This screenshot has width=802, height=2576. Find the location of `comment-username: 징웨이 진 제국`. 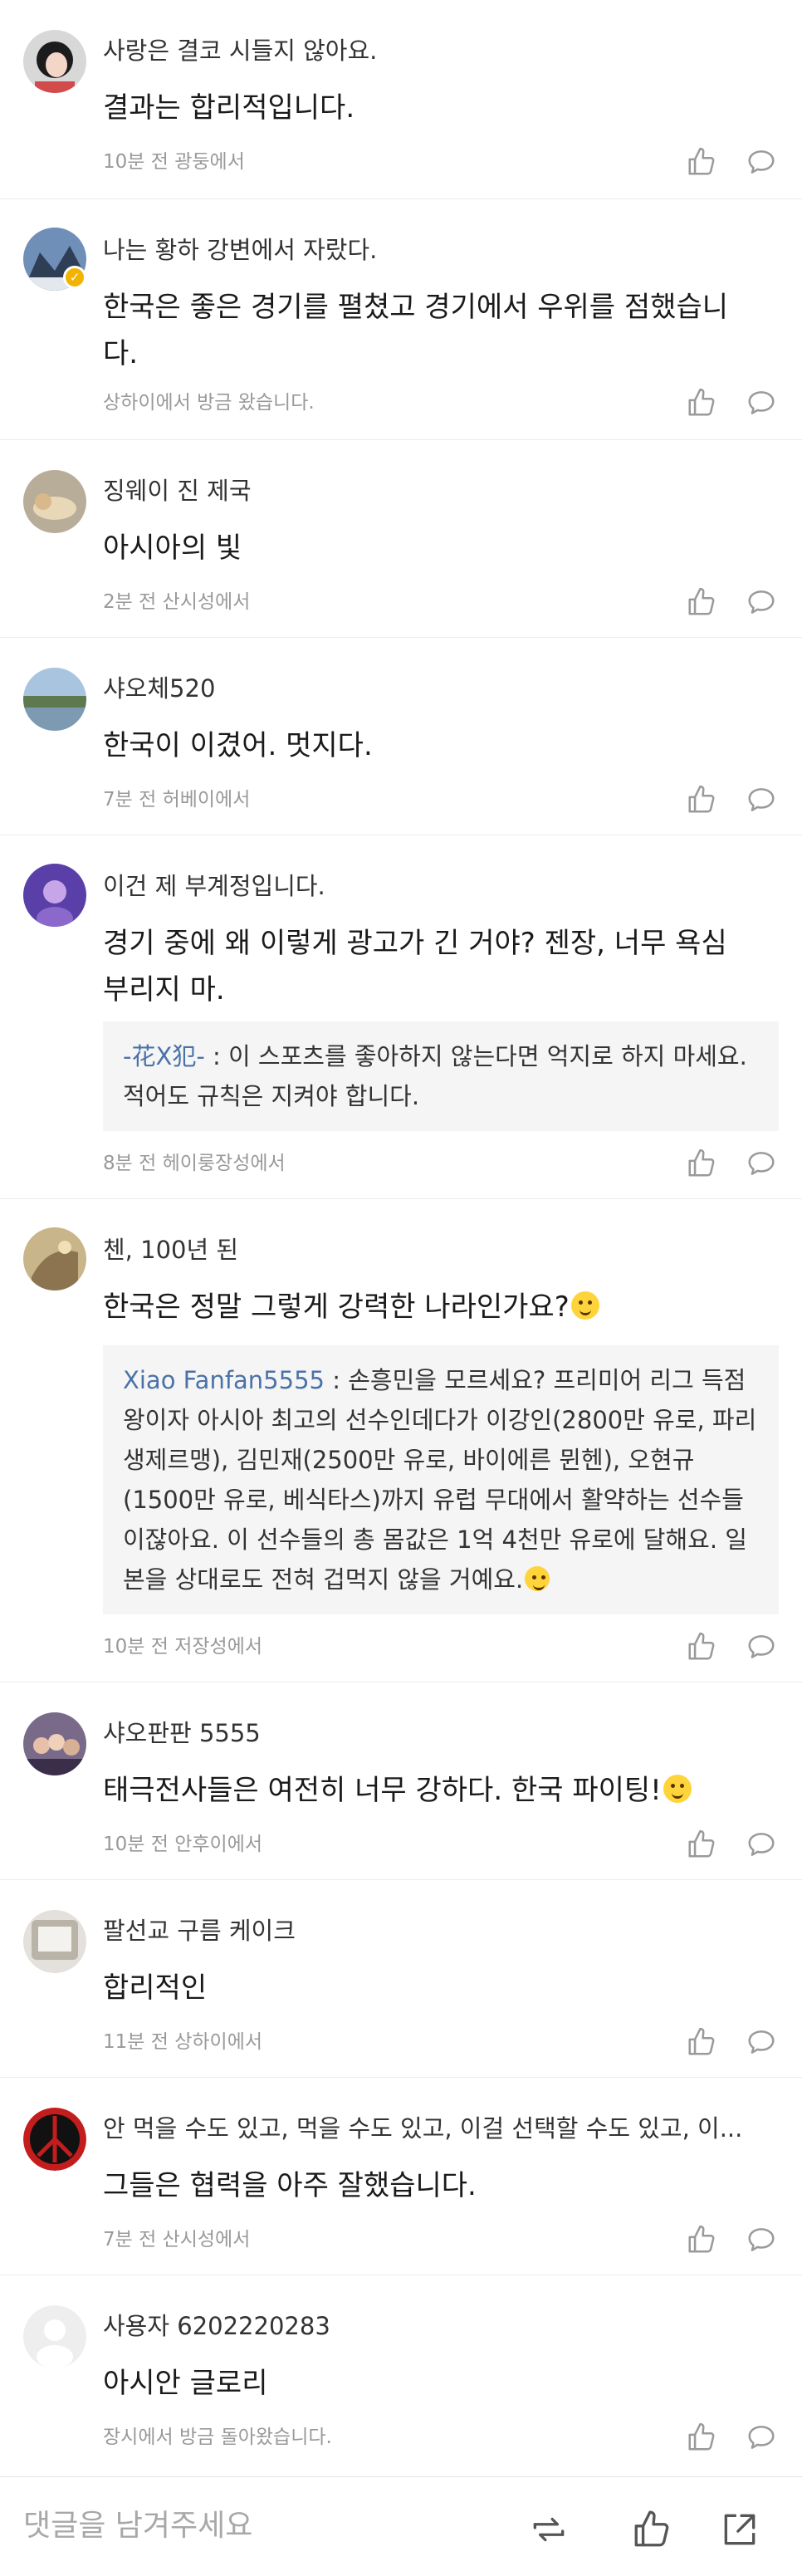

comment-username: 징웨이 진 제국 is located at coordinates (436, 491).